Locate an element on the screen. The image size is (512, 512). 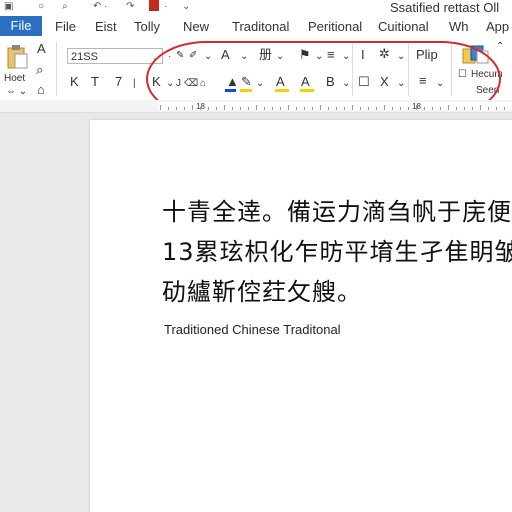
document-caption: Traditioned Chinese Traditonal is located at coordinates (252, 329).